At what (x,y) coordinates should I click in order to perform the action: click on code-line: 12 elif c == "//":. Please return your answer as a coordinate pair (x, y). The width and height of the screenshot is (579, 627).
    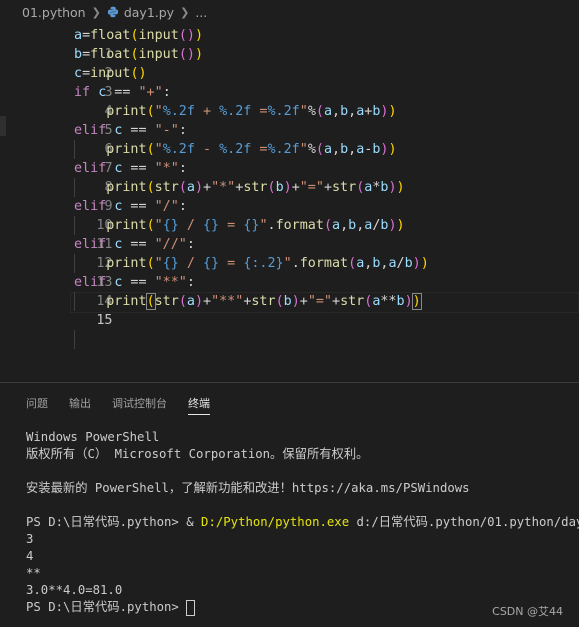
    Looking at the image, I should click on (97, 253).